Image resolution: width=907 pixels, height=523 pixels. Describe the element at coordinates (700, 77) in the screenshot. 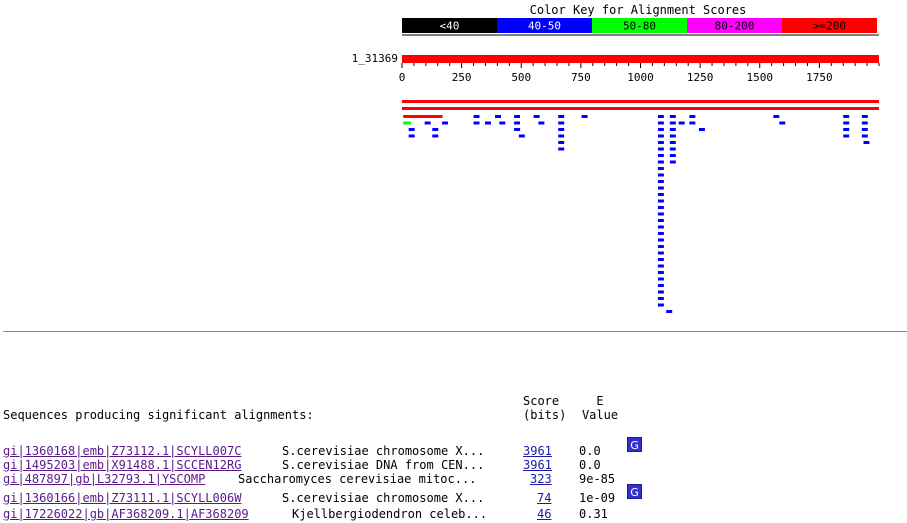

I see `ruler-tick-label: 1250` at that location.